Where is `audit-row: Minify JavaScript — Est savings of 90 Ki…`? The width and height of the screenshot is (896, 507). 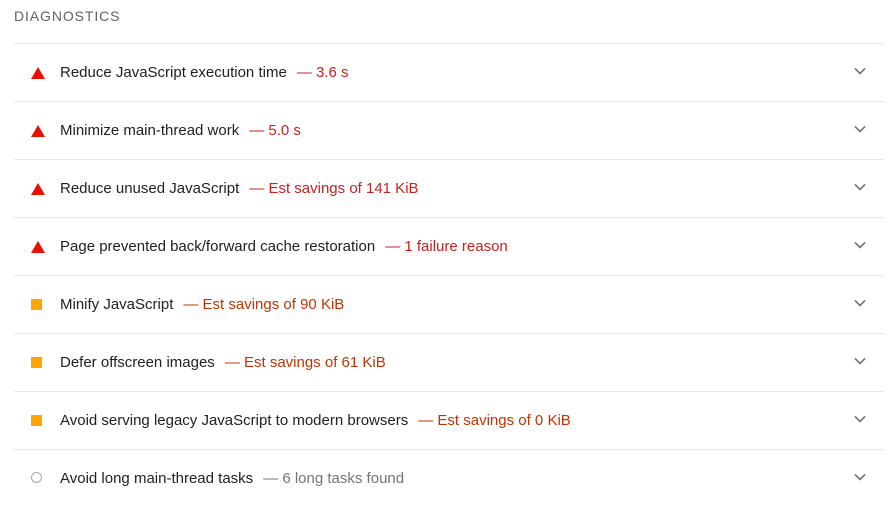
audit-row: Minify JavaScript — Est savings of 90 Ki… is located at coordinates (449, 305).